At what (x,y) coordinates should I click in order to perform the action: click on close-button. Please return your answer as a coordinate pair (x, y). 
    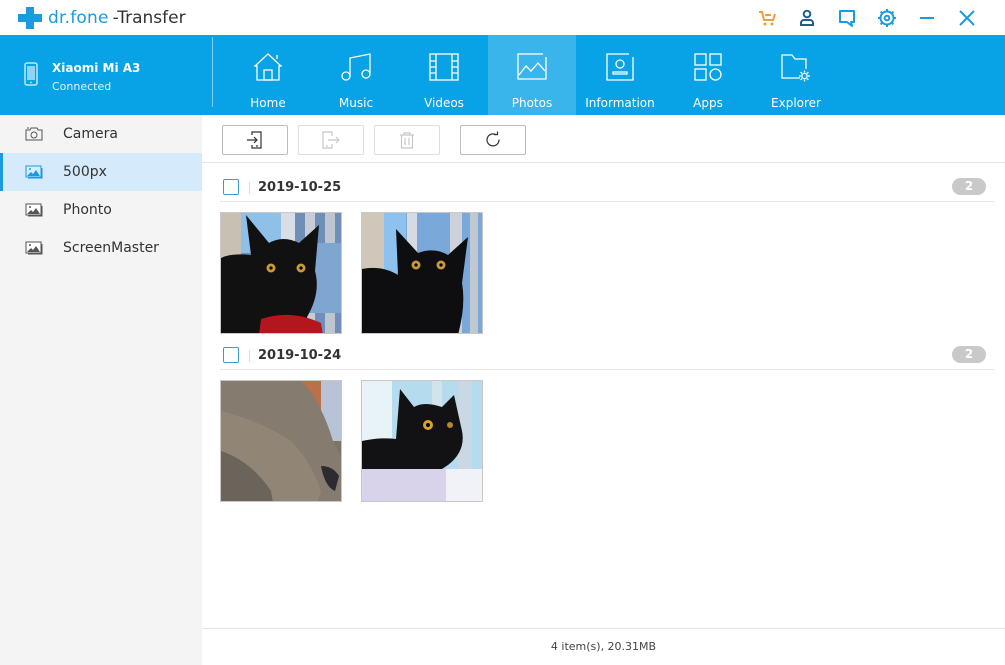
    Looking at the image, I should click on (967, 18).